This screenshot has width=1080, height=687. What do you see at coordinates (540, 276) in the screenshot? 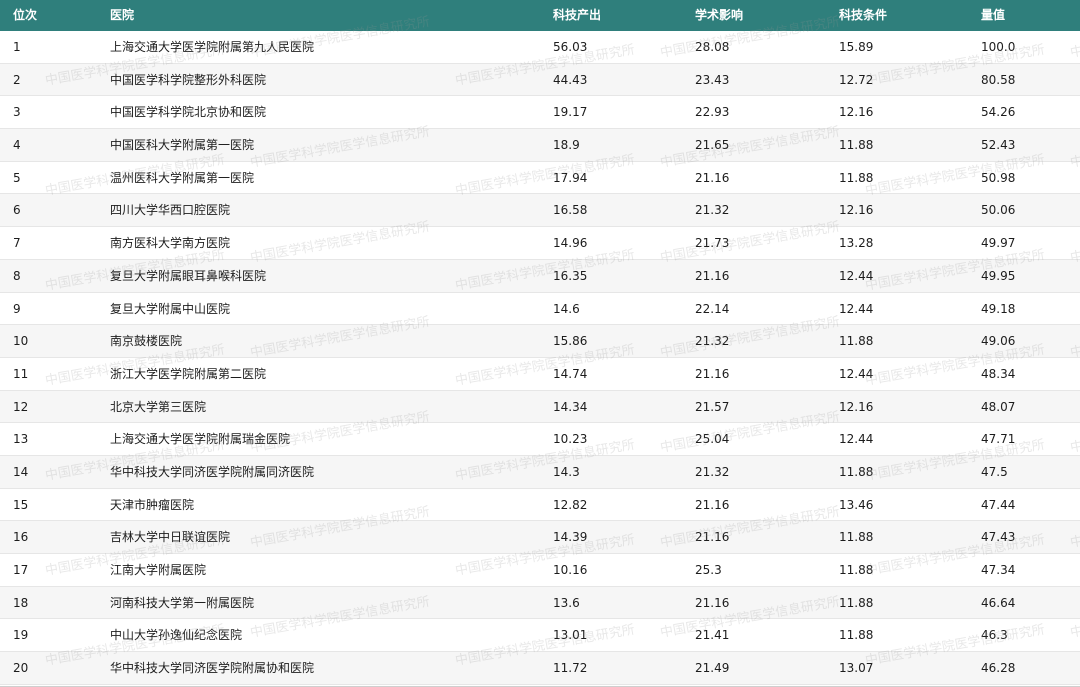
I see `table-row: 8 复旦大学附属眼耳鼻喉科医院 16.35 21.16 12.44 49.95` at bounding box center [540, 276].